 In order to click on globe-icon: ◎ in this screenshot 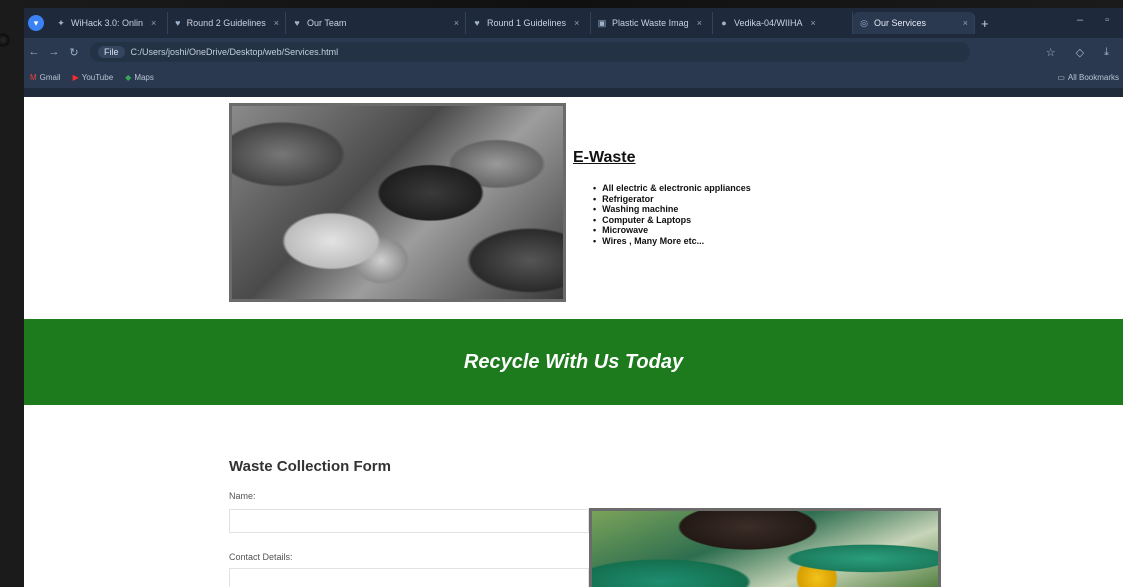, I will do `click(864, 23)`.